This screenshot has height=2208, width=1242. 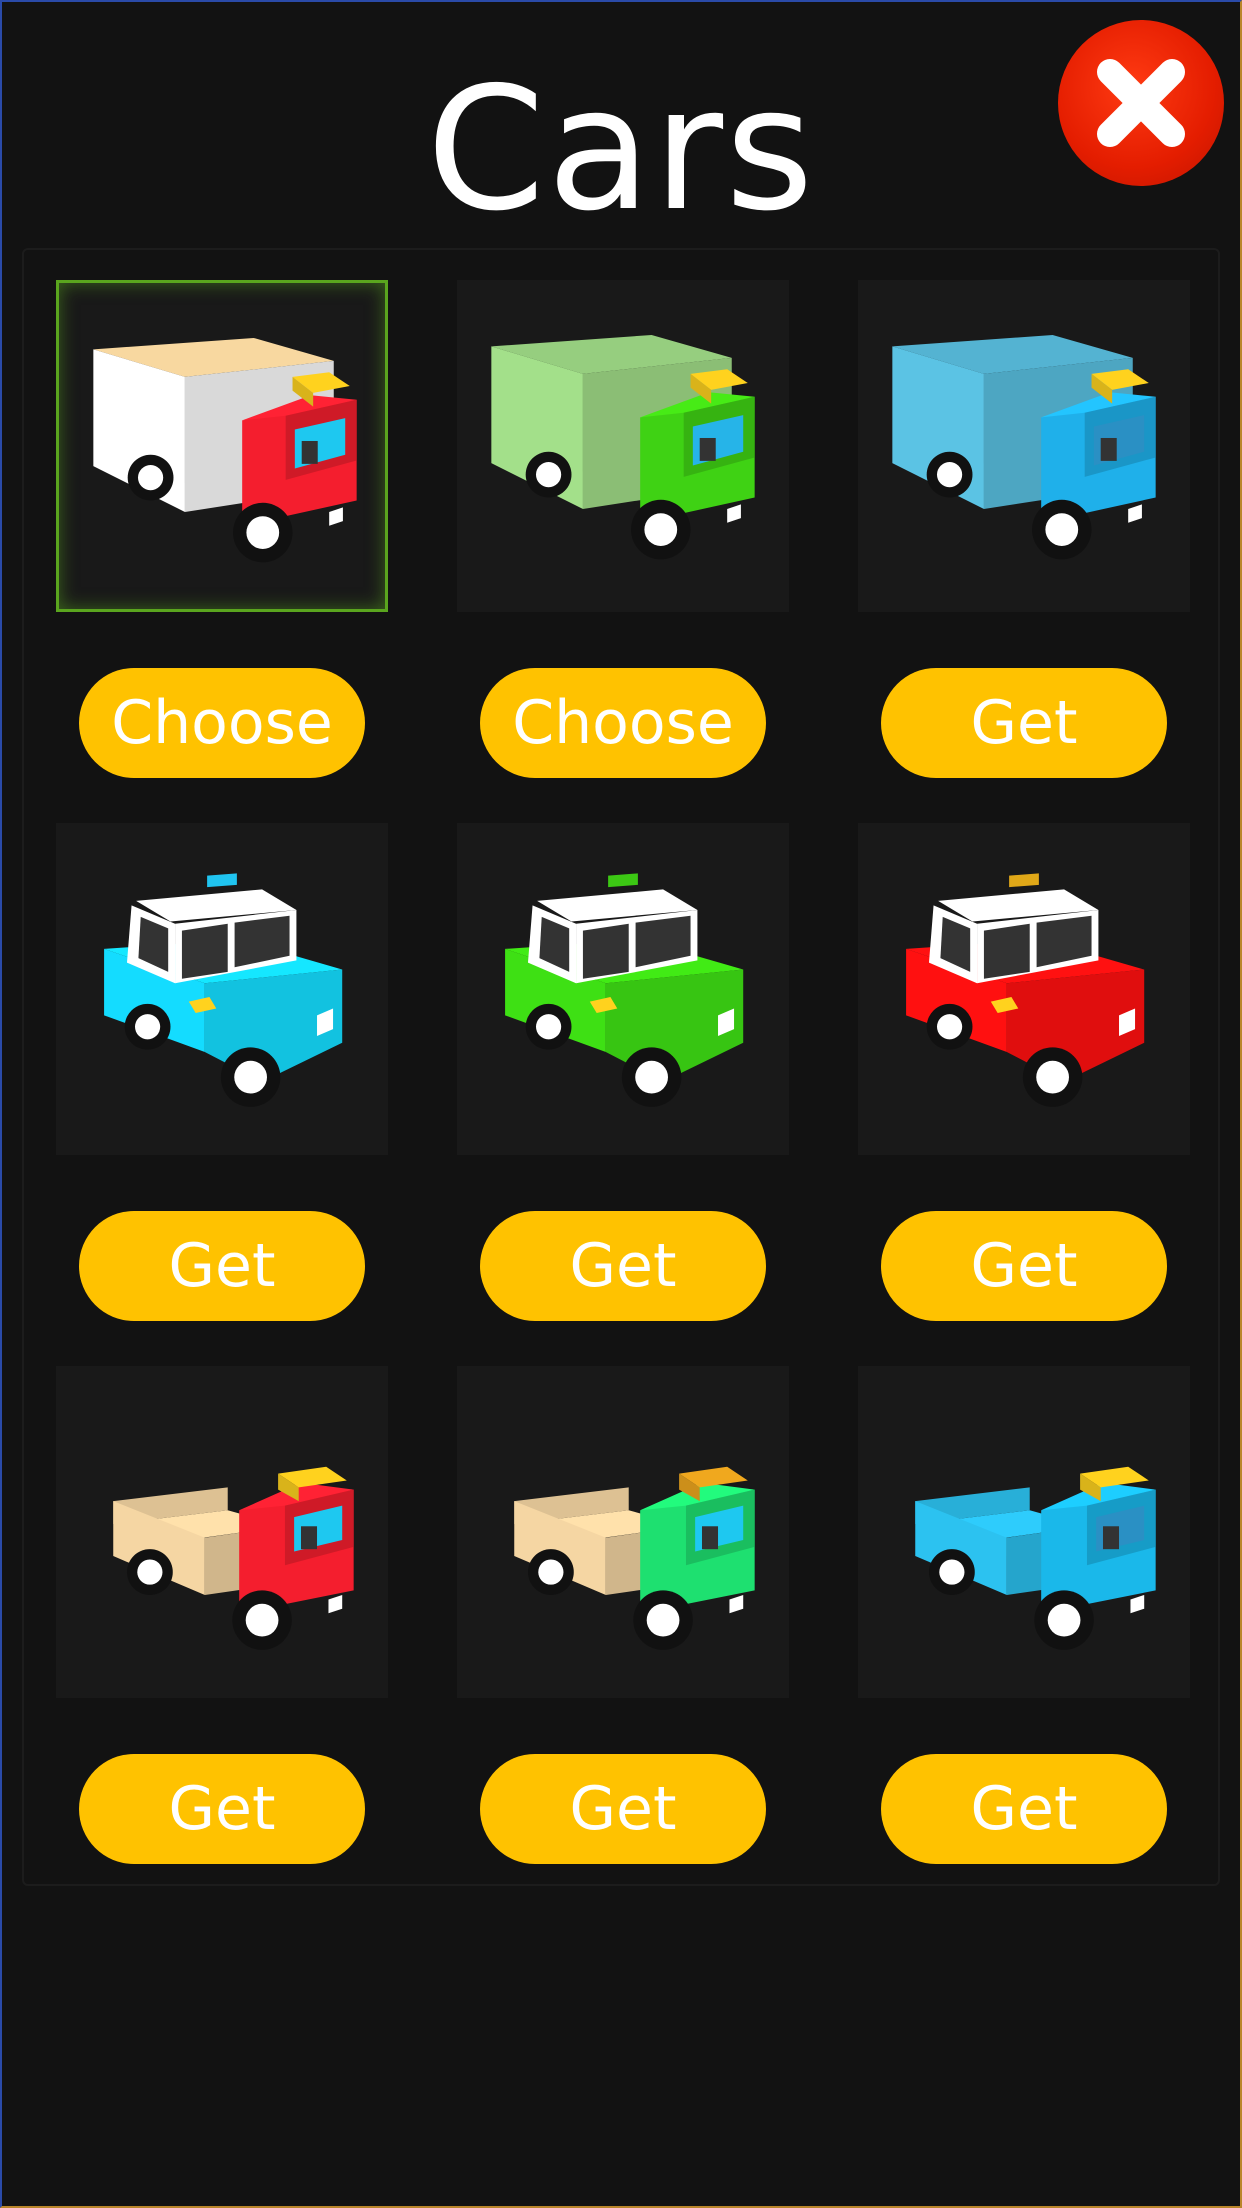 I want to click on close-icon, so click(x=1141, y=103).